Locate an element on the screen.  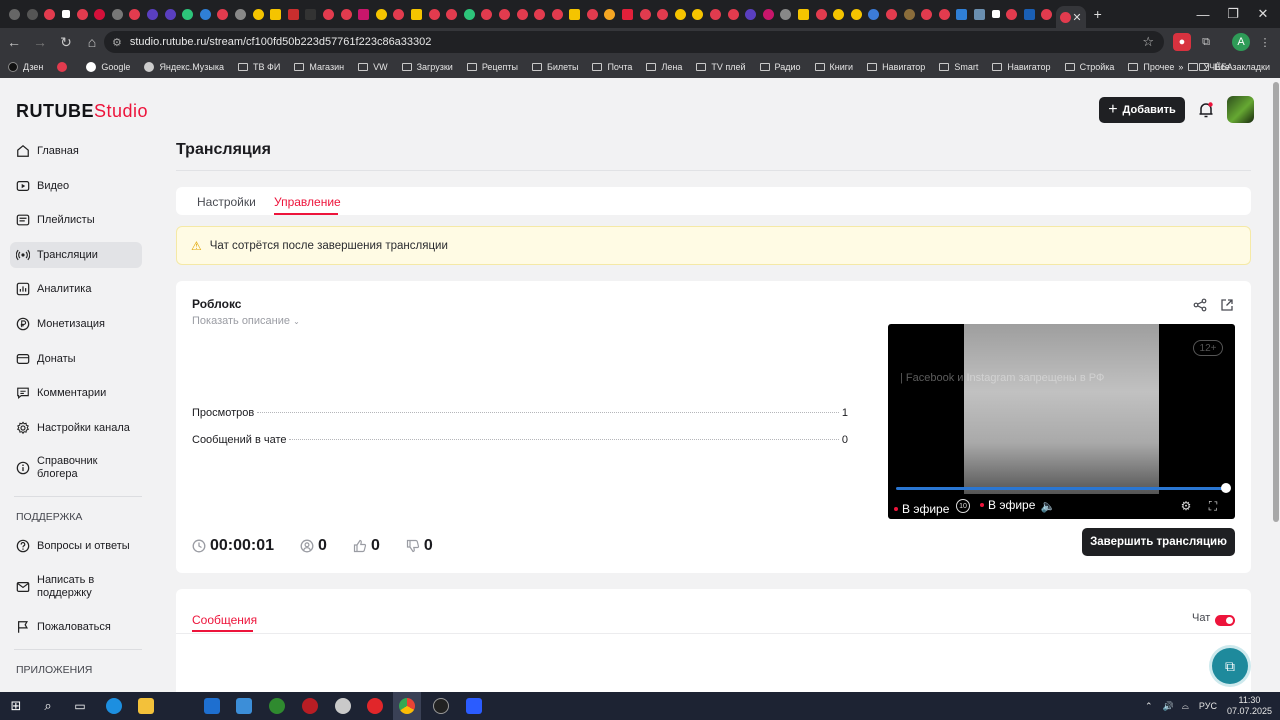
profile-avatar-icon: A is located at coordinates (1241, 42).